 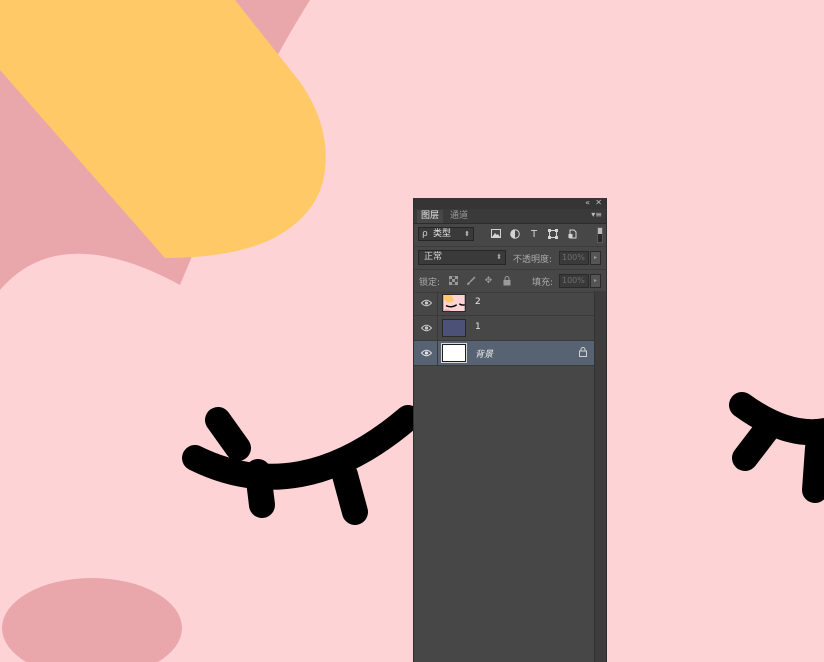 I want to click on layer-thumbnail-image, so click(x=454, y=303).